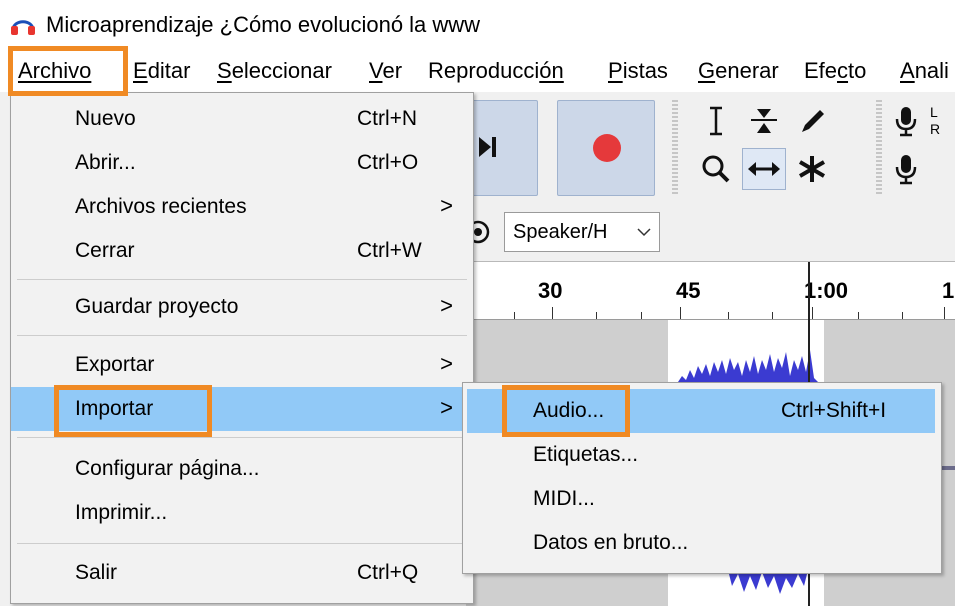  What do you see at coordinates (843, 70) in the screenshot?
I see `menu-efecto-mnemonic: c` at bounding box center [843, 70].